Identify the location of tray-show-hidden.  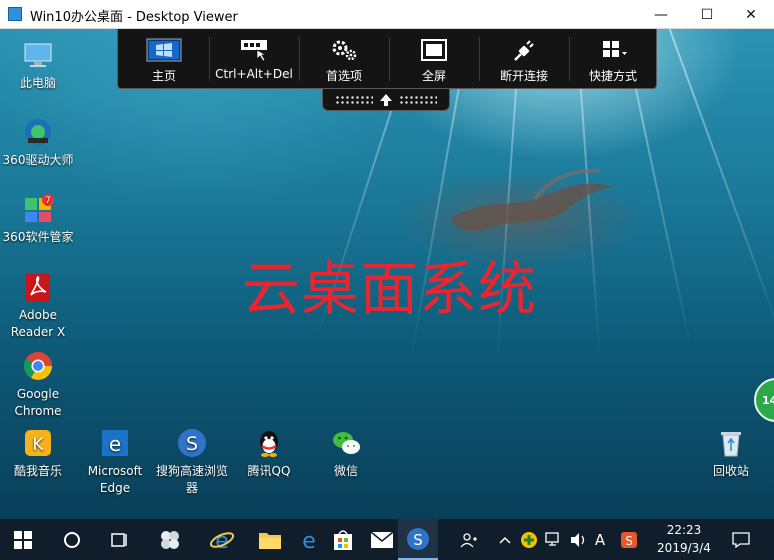
(505, 539).